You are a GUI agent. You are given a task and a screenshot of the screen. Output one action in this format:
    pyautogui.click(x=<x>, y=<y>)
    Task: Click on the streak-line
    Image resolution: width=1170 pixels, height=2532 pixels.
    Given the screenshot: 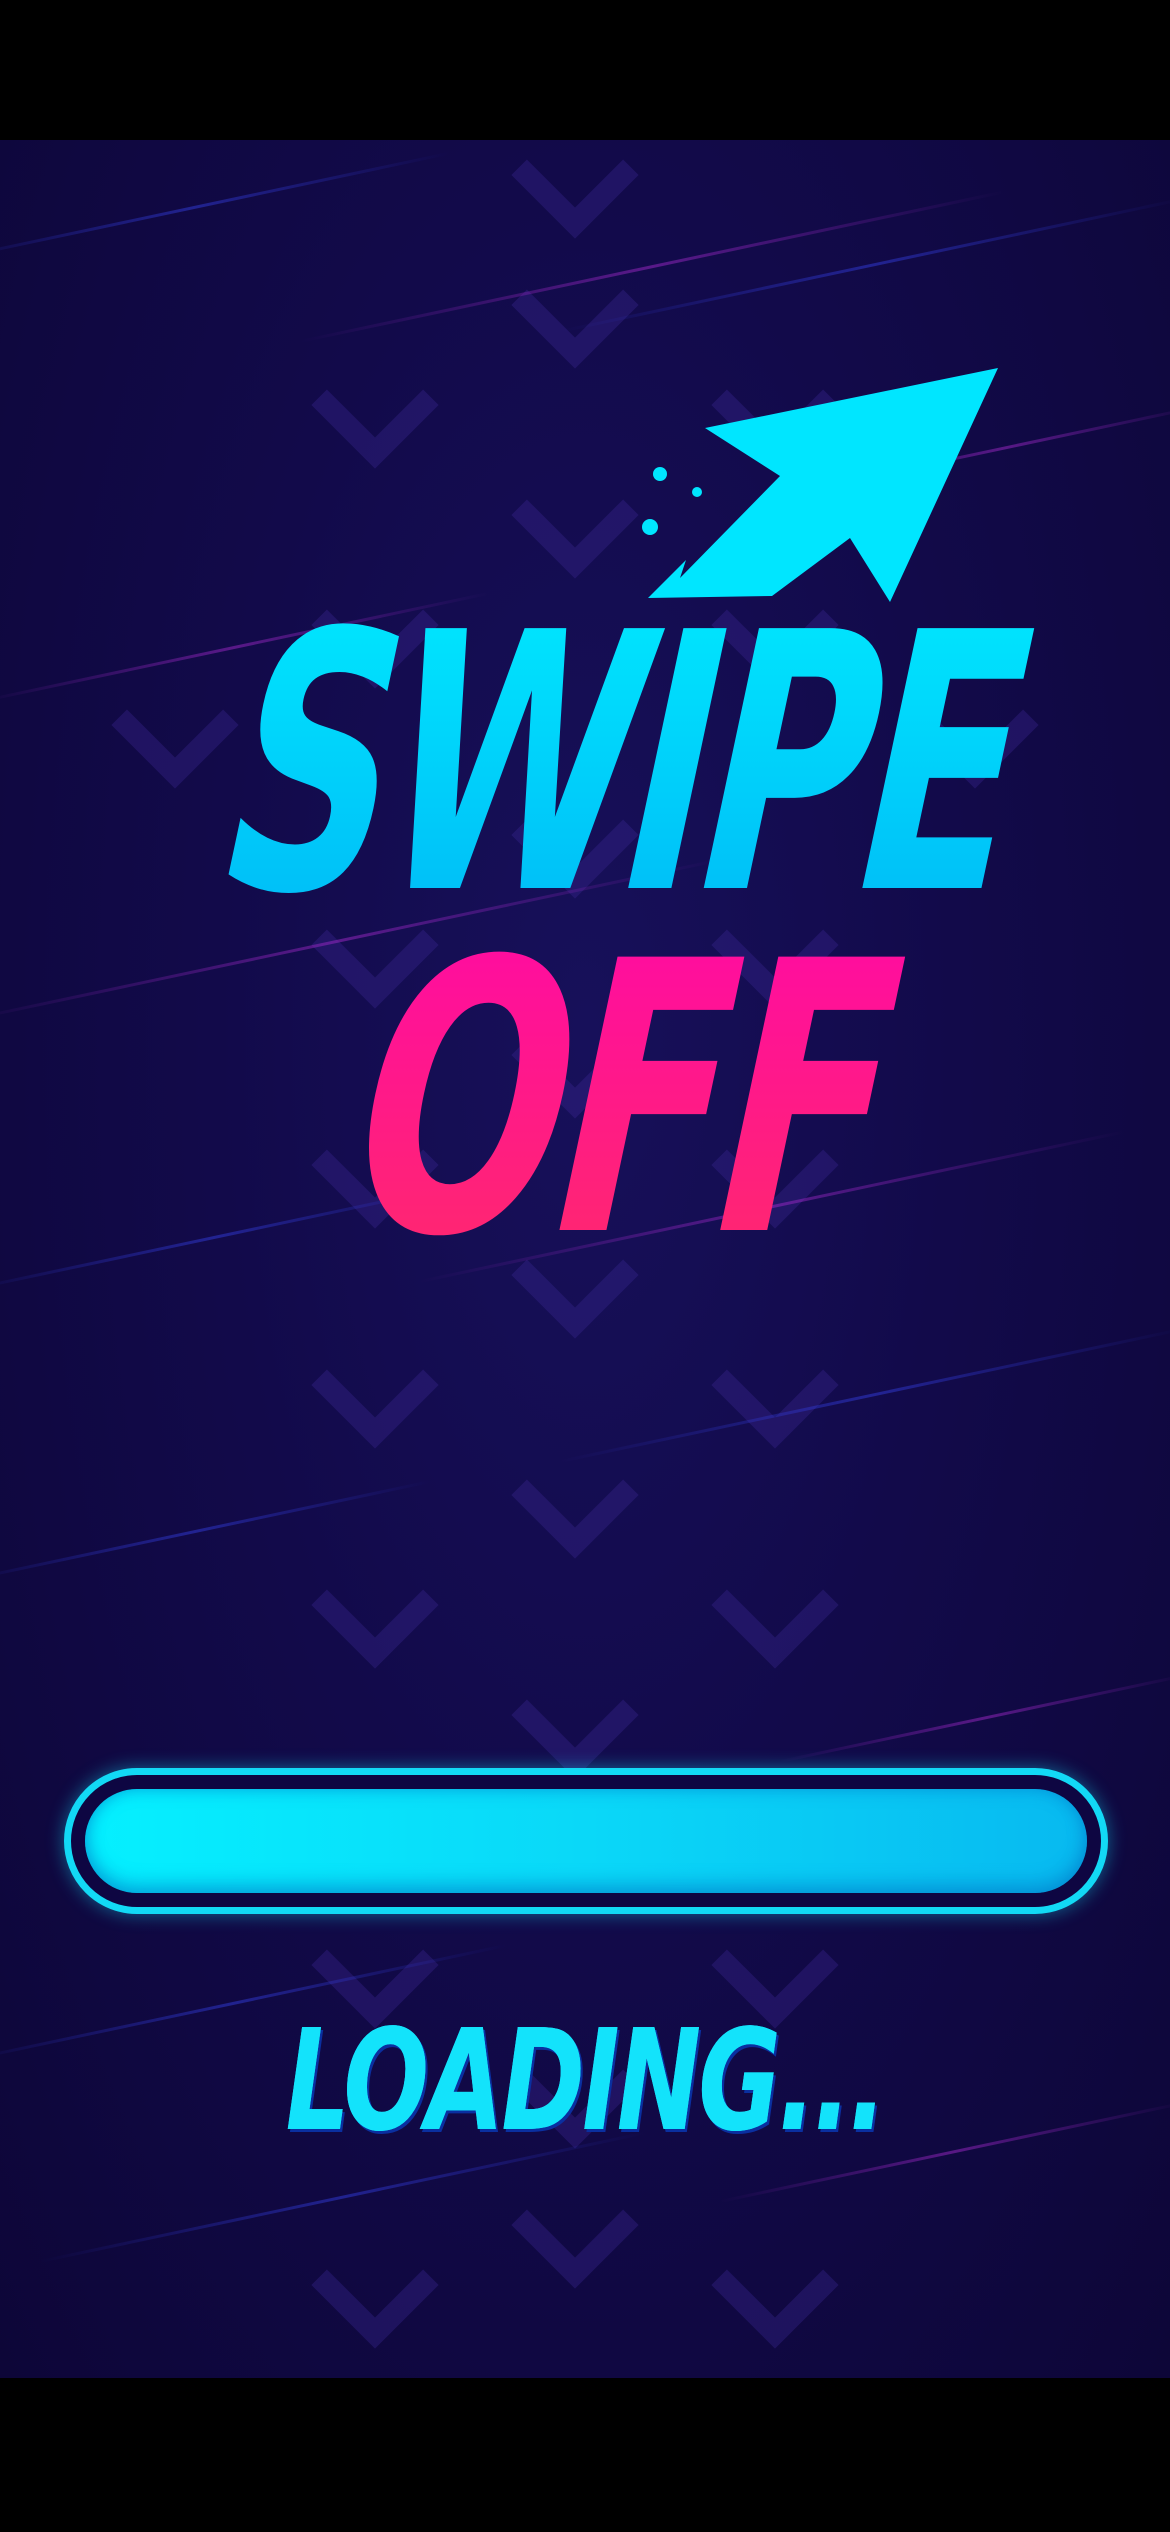 What is the action you would take?
    pyautogui.click(x=974, y=1717)
    